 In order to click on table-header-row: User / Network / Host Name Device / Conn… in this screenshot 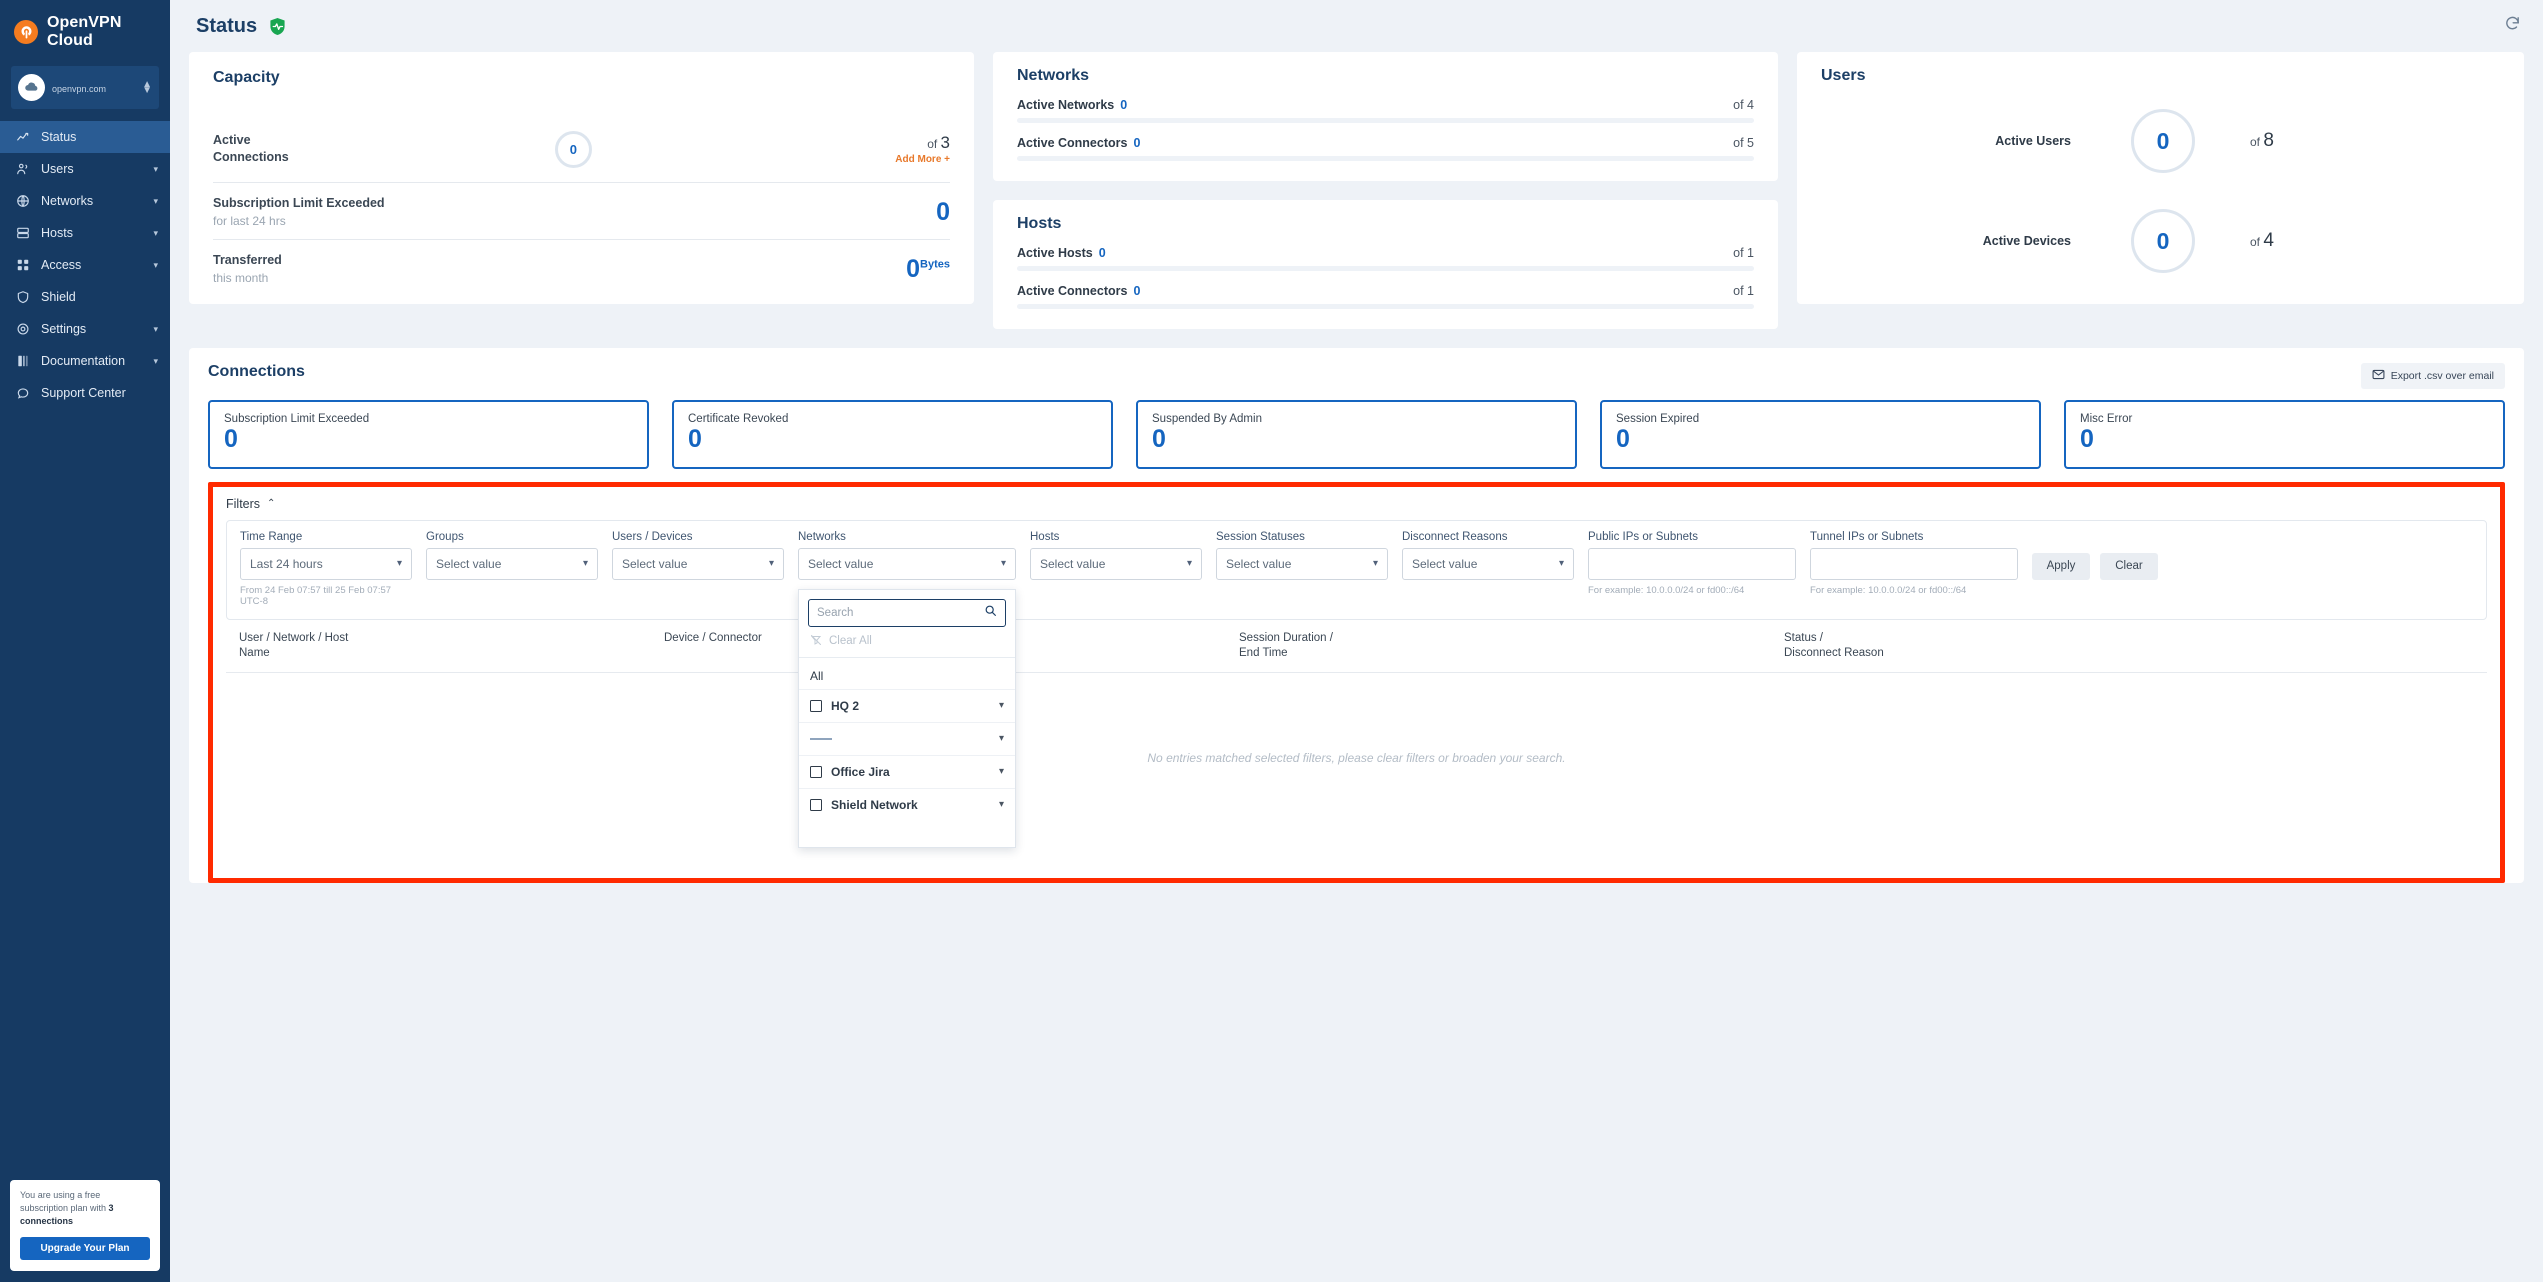, I will do `click(1356, 647)`.